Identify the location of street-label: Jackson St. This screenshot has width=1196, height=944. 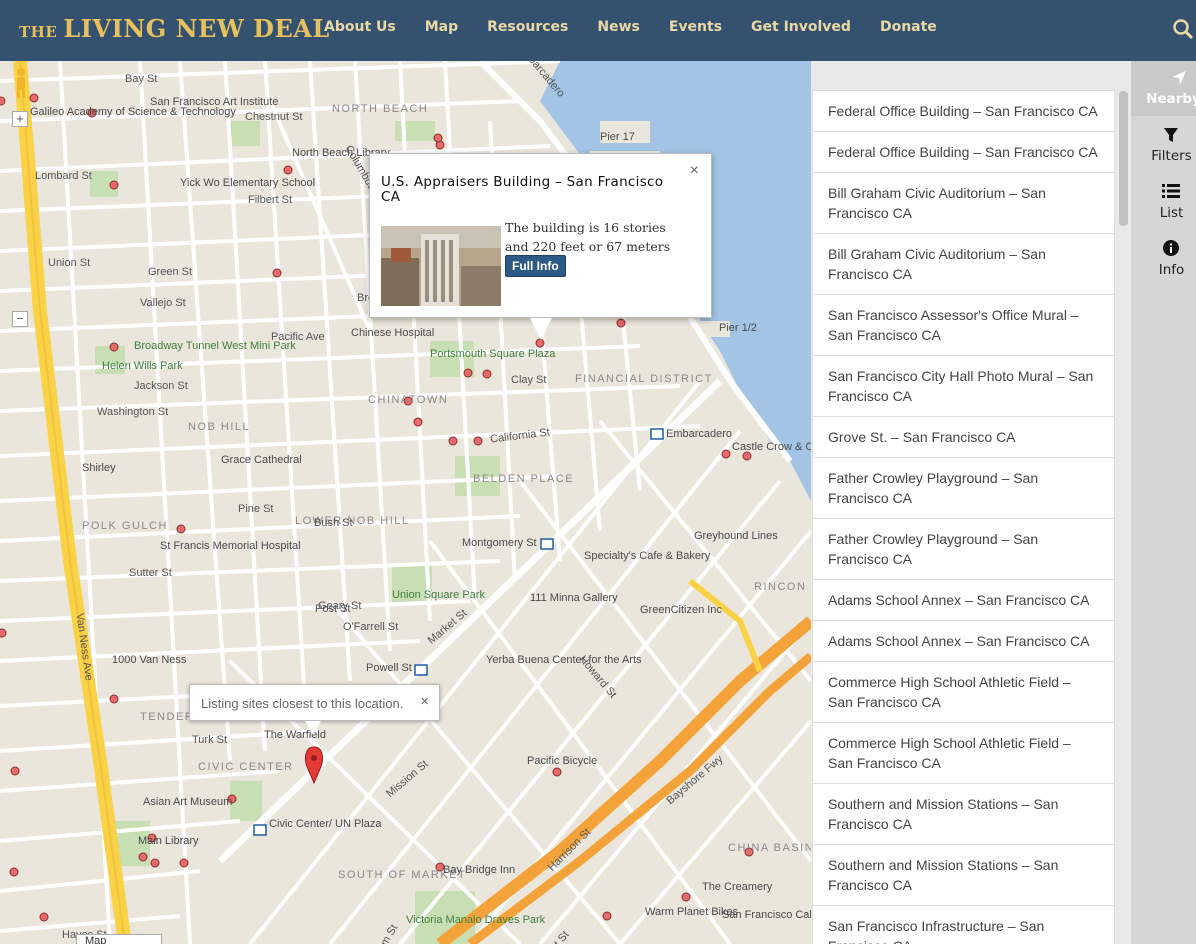
(161, 386).